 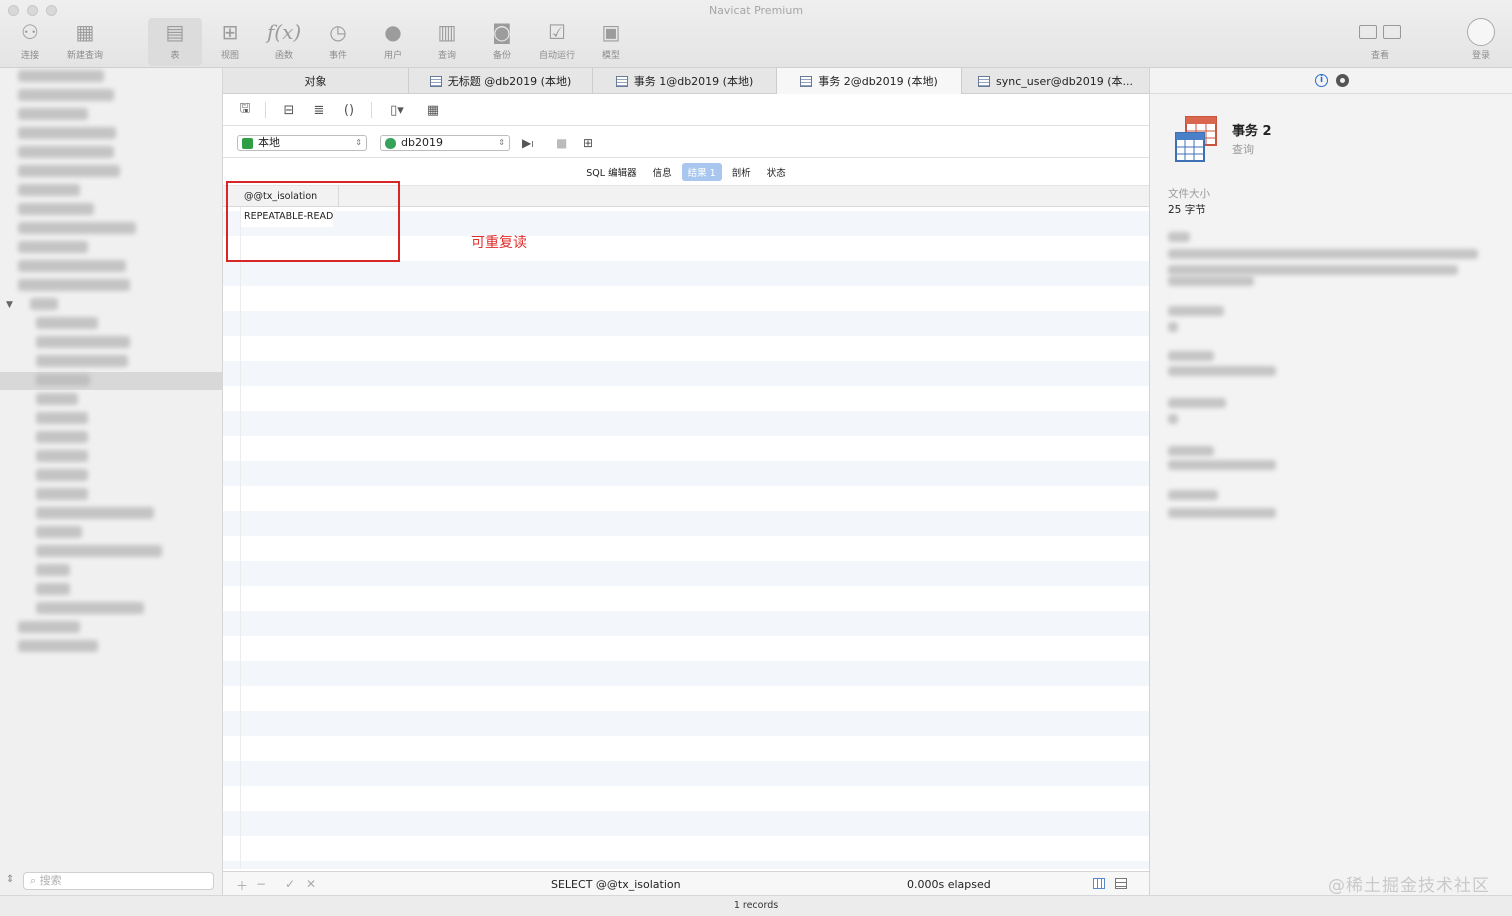 What do you see at coordinates (741, 172) in the screenshot?
I see `subtab-profile: 剖析` at bounding box center [741, 172].